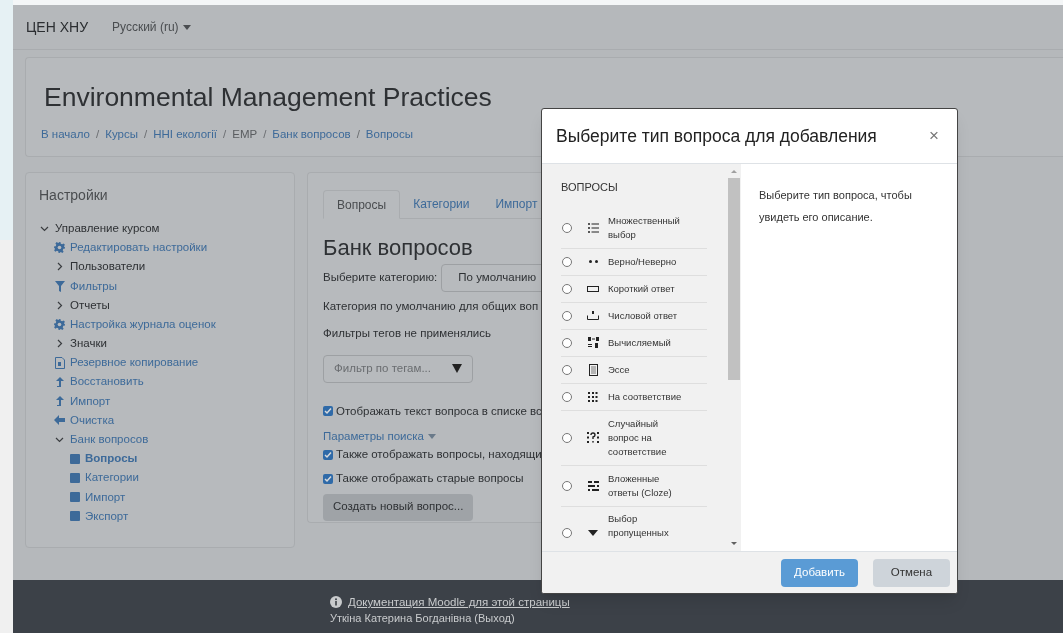 Image resolution: width=1063 pixels, height=633 pixels. What do you see at coordinates (121, 134) in the screenshot?
I see `breadcrumb-link: Курсы` at bounding box center [121, 134].